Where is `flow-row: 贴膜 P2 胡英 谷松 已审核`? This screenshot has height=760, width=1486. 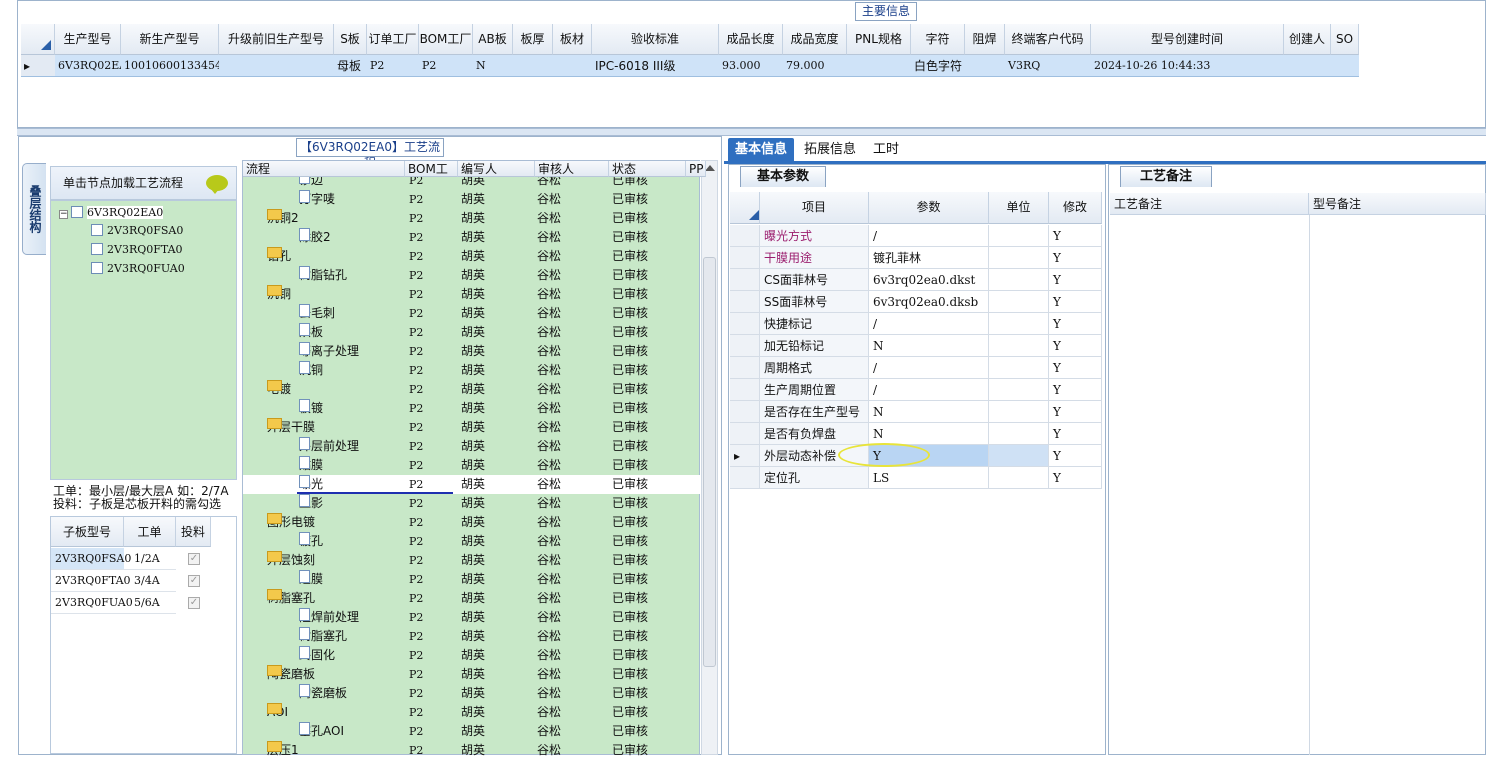
flow-row: 贴膜 P2 胡英 谷松 已审核 is located at coordinates (472, 465).